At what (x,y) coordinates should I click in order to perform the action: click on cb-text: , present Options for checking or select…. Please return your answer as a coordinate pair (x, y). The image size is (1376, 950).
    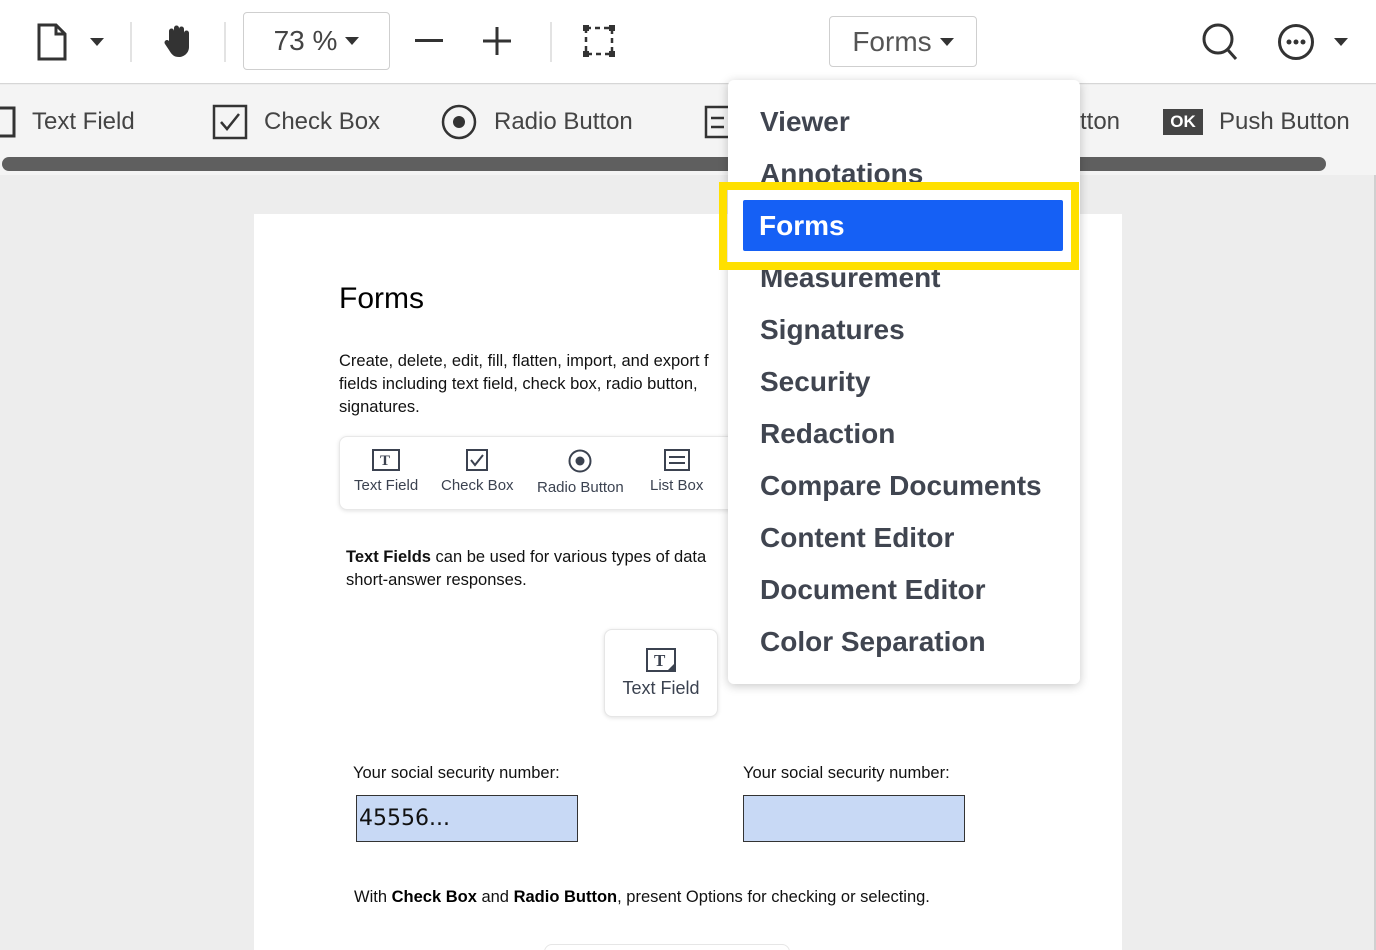
    Looking at the image, I should click on (773, 897).